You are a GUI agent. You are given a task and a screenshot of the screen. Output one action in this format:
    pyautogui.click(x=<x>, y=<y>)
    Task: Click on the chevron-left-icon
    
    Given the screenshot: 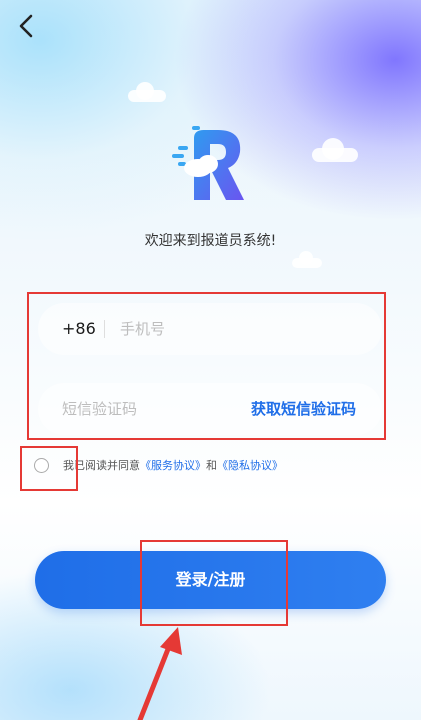 What is the action you would take?
    pyautogui.click(x=26, y=26)
    